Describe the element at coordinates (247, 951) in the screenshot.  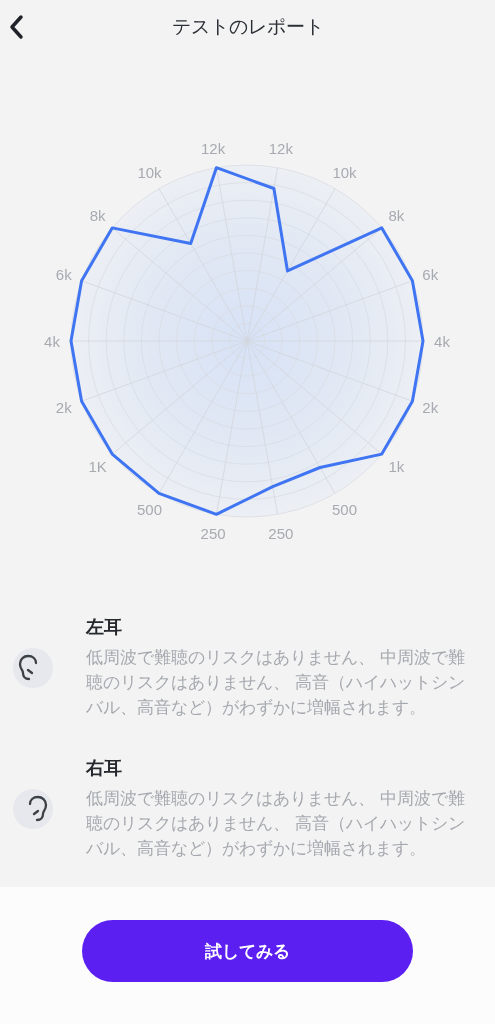
I see `try-button: 試してみる` at that location.